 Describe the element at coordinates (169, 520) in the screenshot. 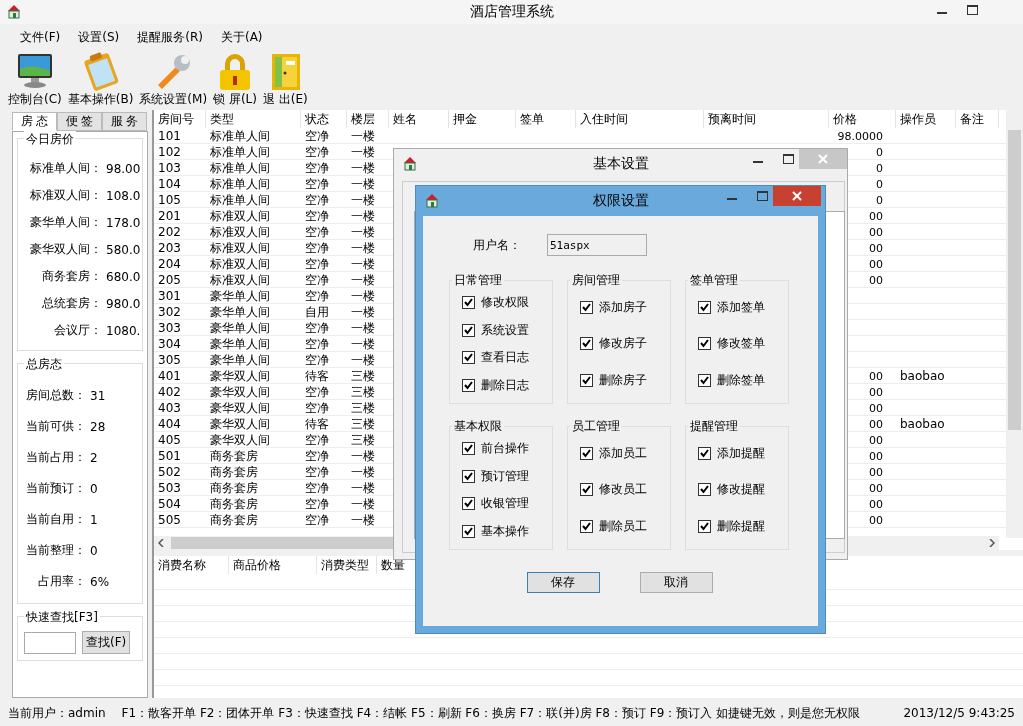

I see `table-cell: 505` at that location.